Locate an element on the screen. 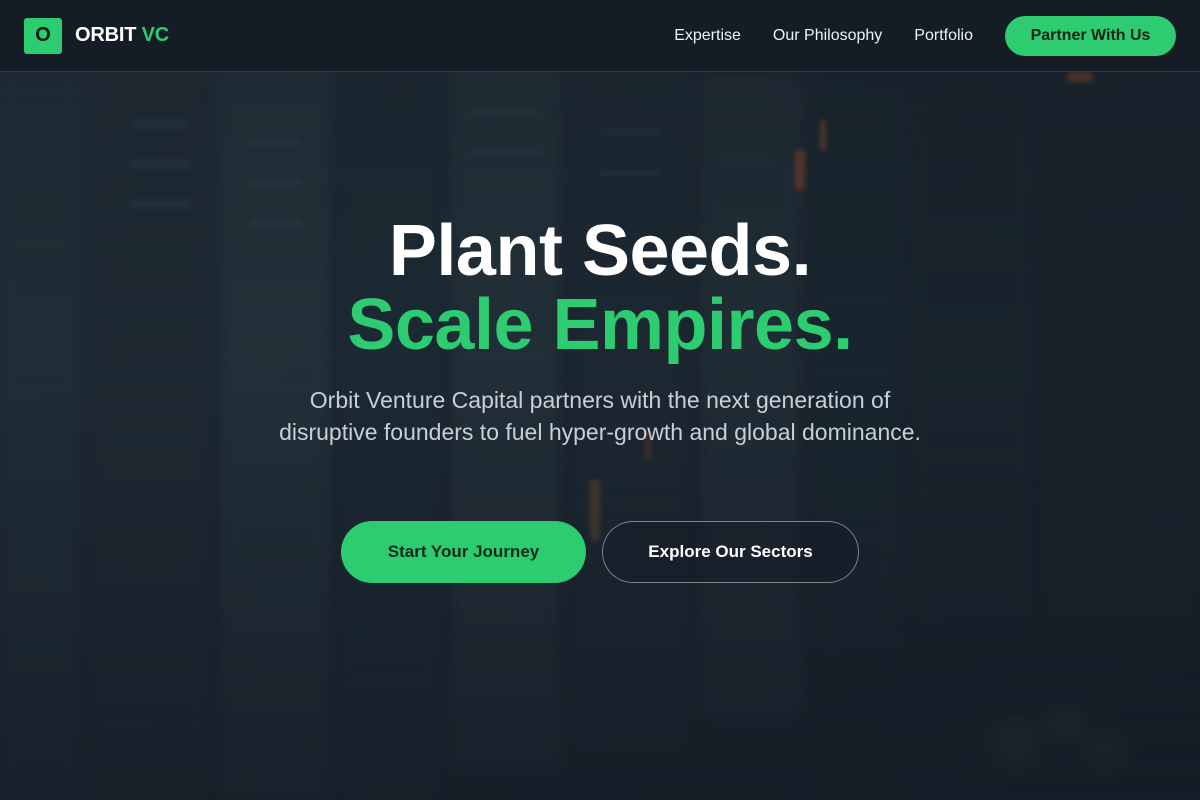 This screenshot has height=800, width=1200. logo-mark: O is located at coordinates (43, 35).